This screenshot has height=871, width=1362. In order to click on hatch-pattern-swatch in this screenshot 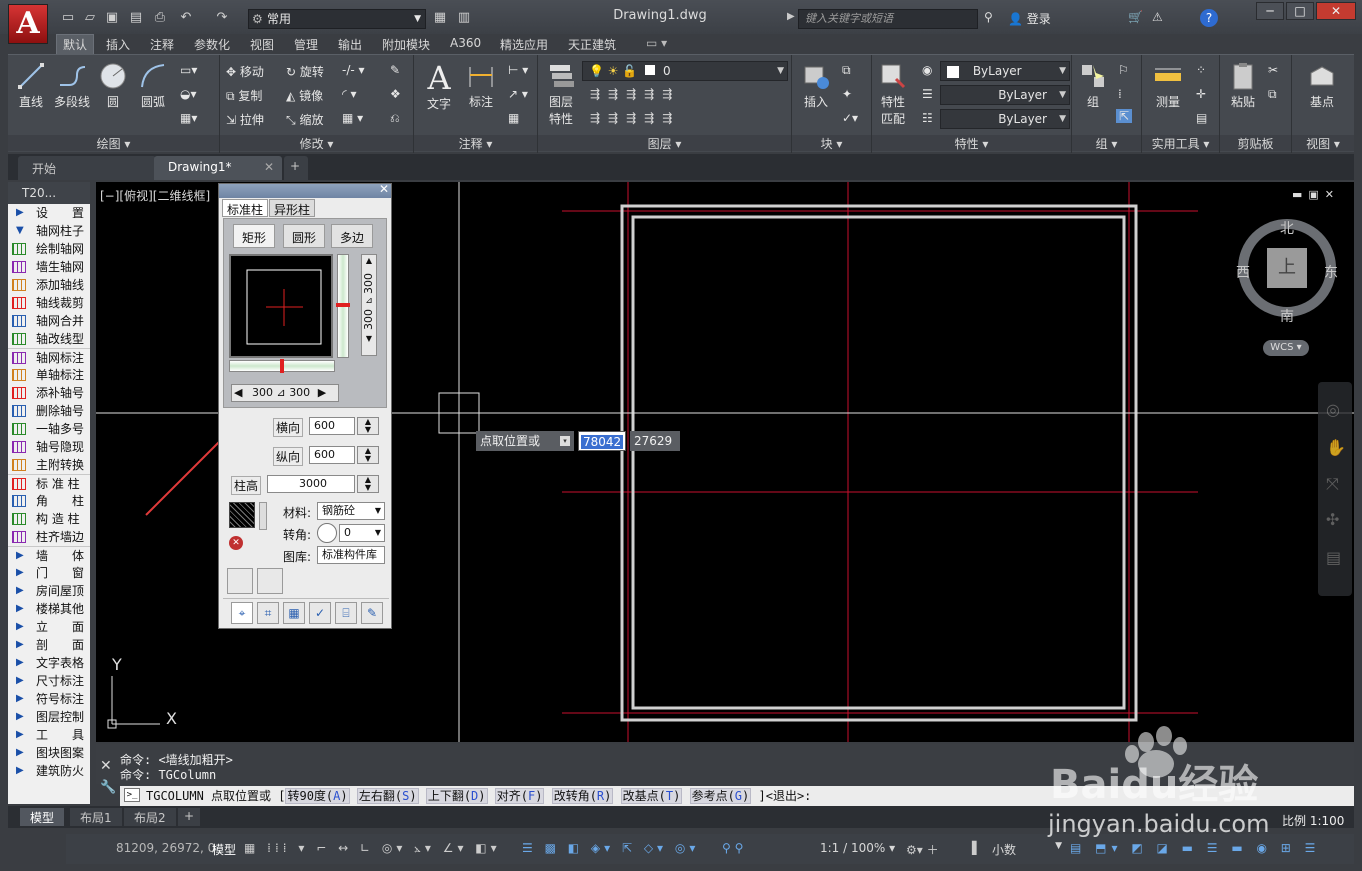, I will do `click(242, 515)`.